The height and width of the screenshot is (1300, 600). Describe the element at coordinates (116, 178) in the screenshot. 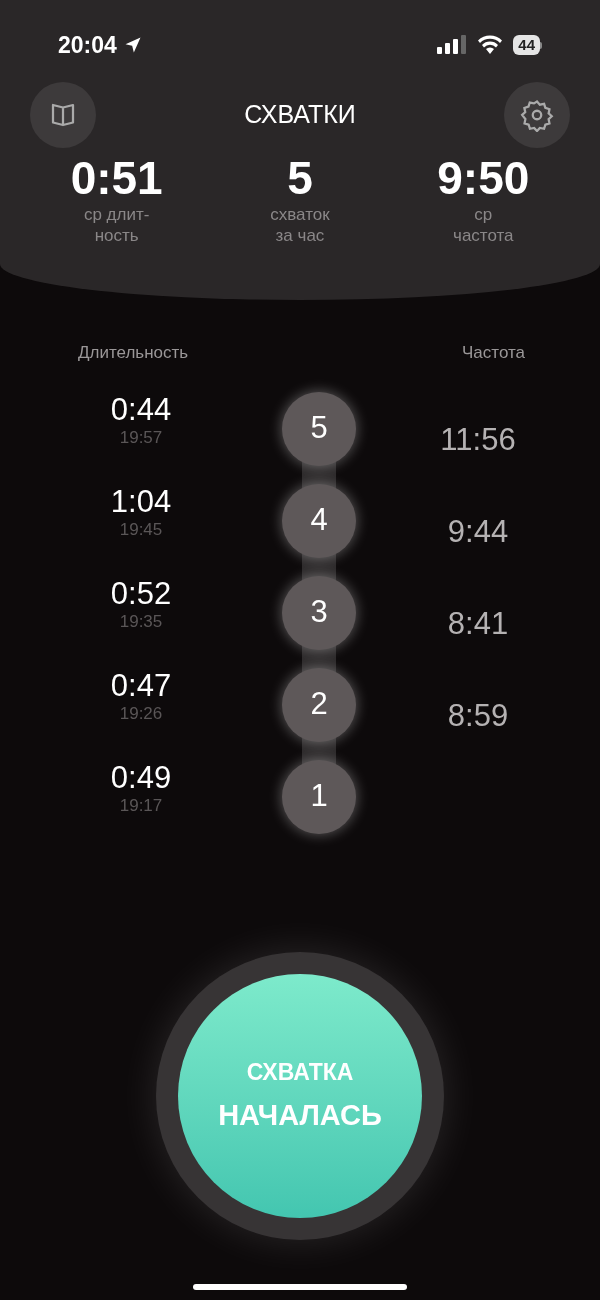

I see `stat-value: 0:51` at that location.